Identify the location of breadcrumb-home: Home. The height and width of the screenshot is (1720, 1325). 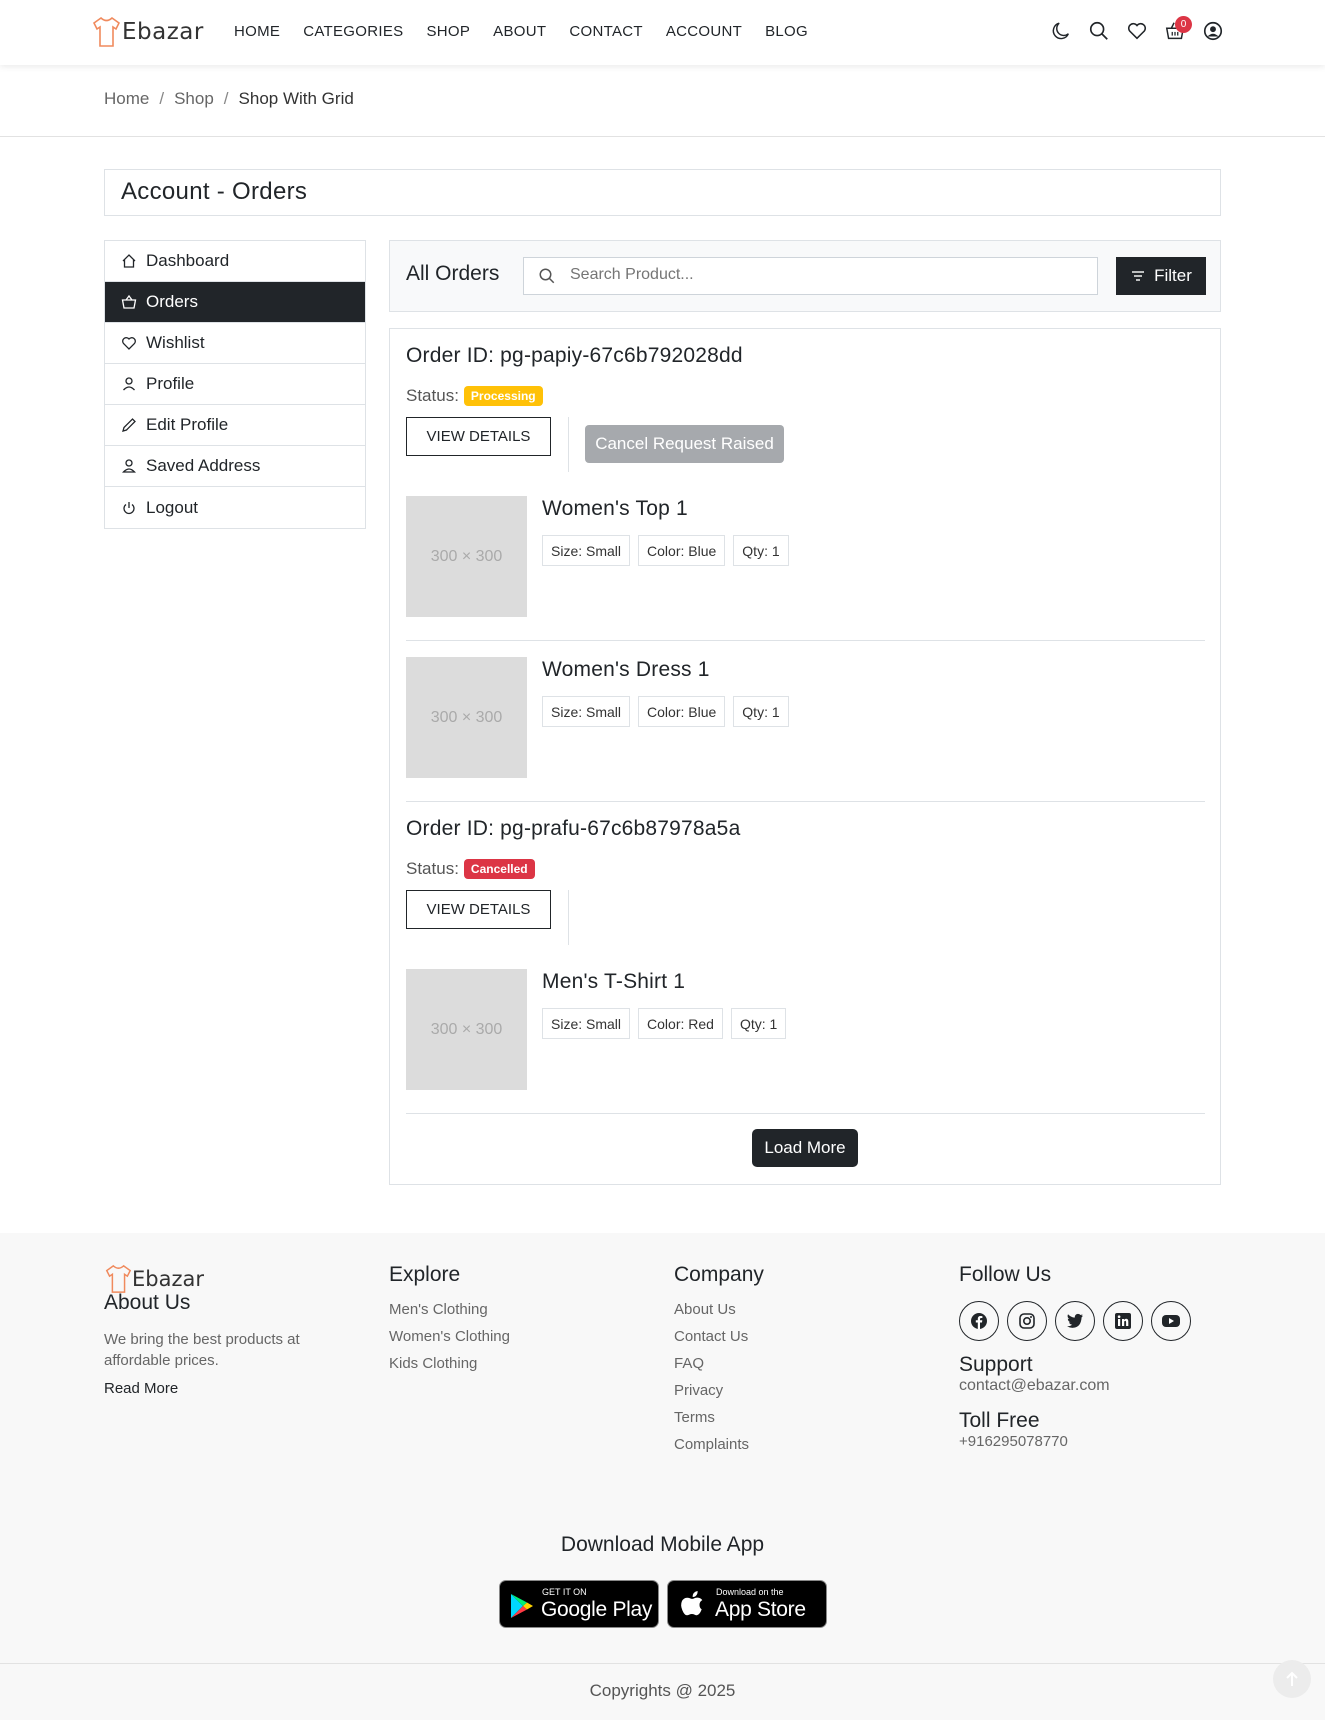
(126, 99).